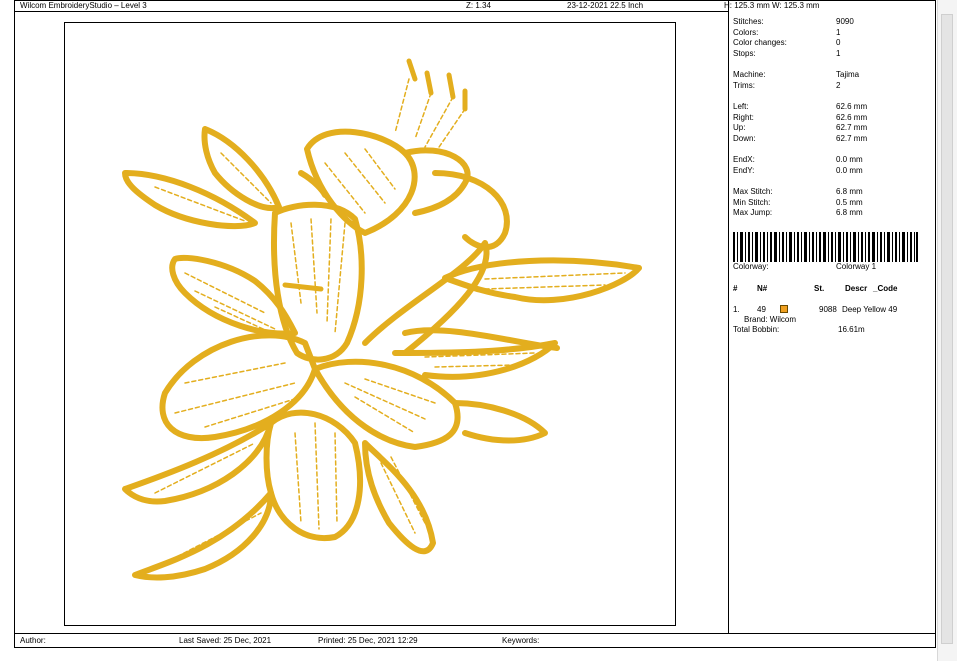  What do you see at coordinates (852, 138) in the screenshot?
I see `down-value: 62.7 mm` at bounding box center [852, 138].